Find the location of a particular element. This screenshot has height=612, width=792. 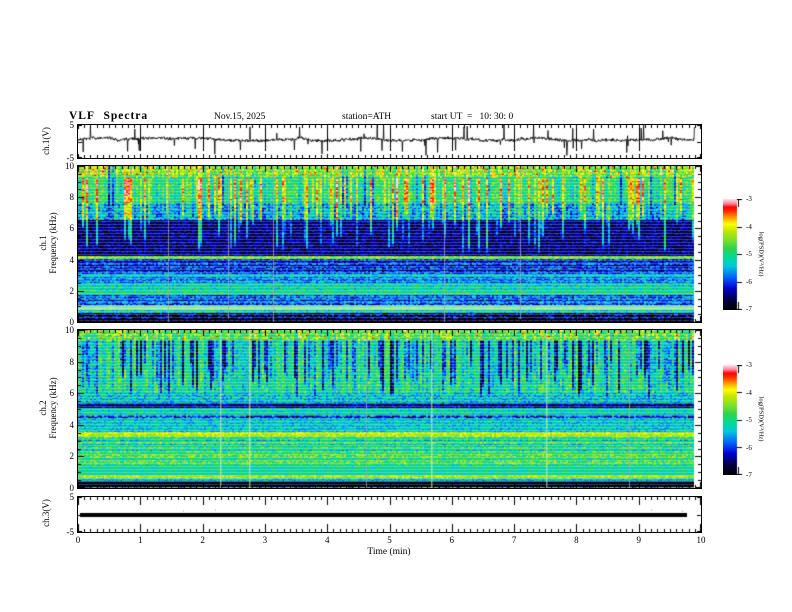

ch2-frequency-axis-label: ch.2 Frequency (kHz) is located at coordinates (48, 407).